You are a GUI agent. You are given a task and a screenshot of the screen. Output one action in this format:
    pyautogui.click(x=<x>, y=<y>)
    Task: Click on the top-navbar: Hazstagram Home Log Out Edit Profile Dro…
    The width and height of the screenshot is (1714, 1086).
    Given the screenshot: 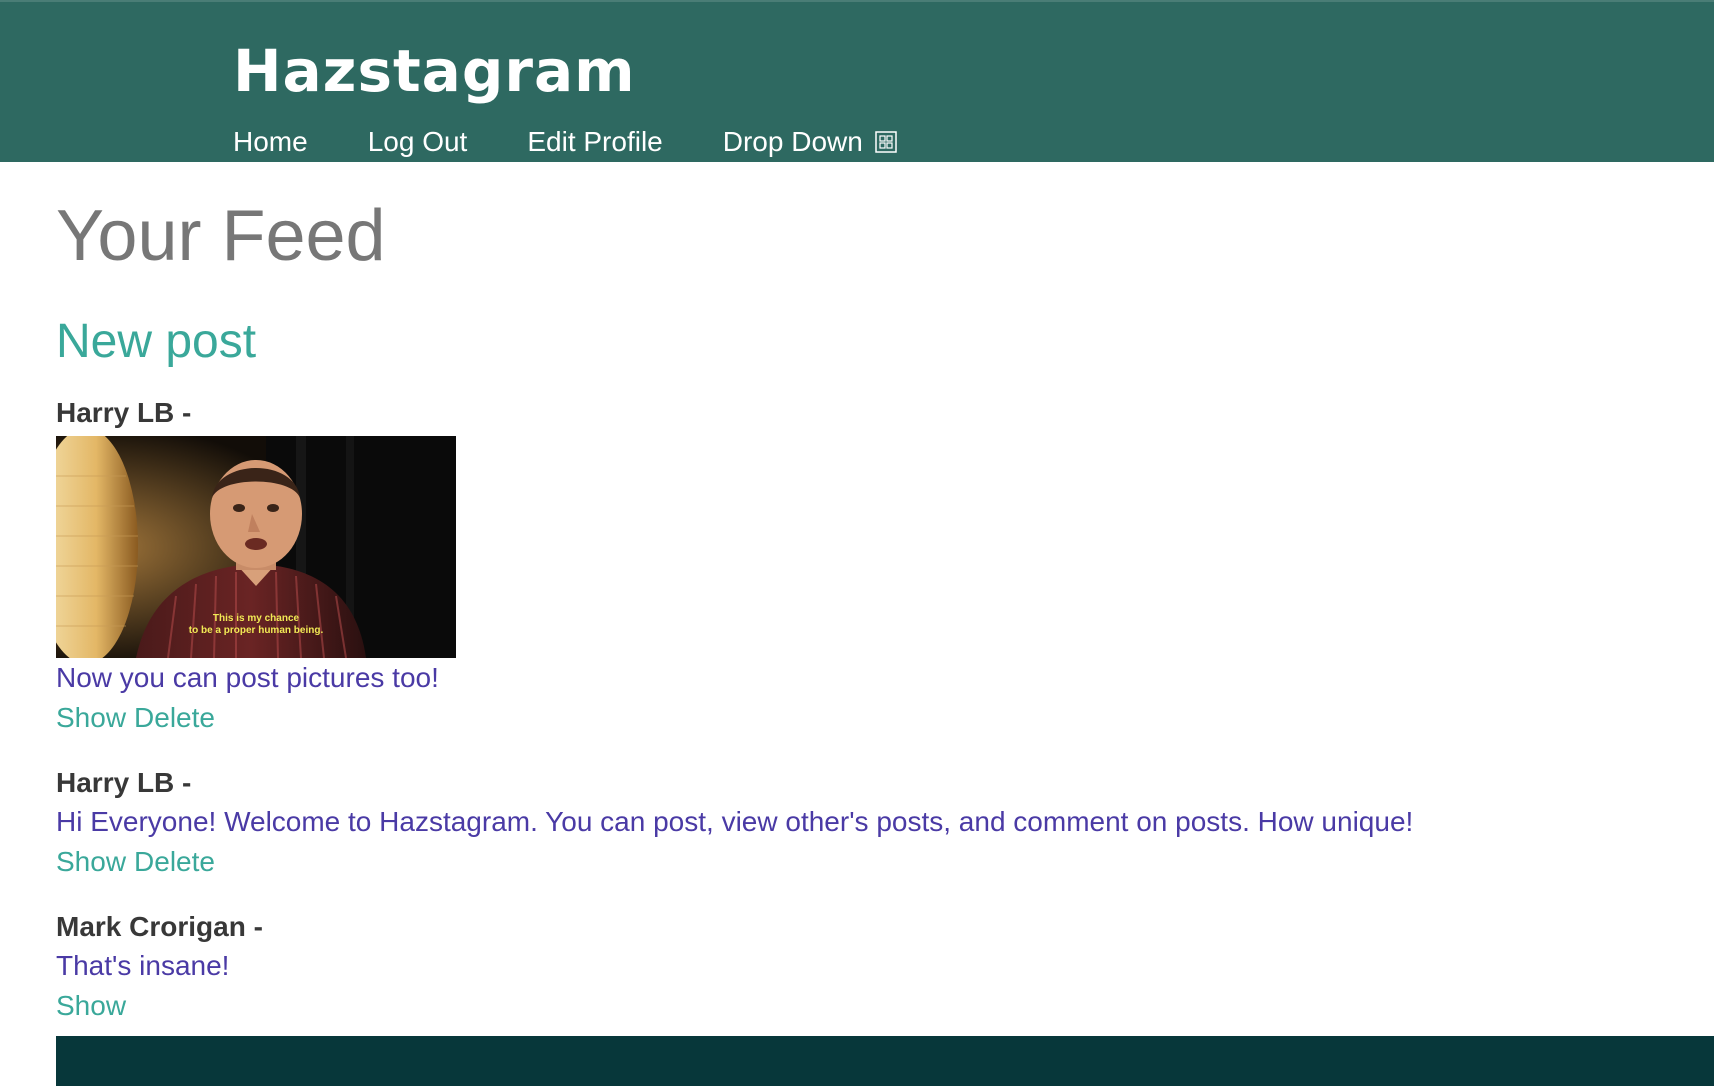 What is the action you would take?
    pyautogui.click(x=857, y=81)
    